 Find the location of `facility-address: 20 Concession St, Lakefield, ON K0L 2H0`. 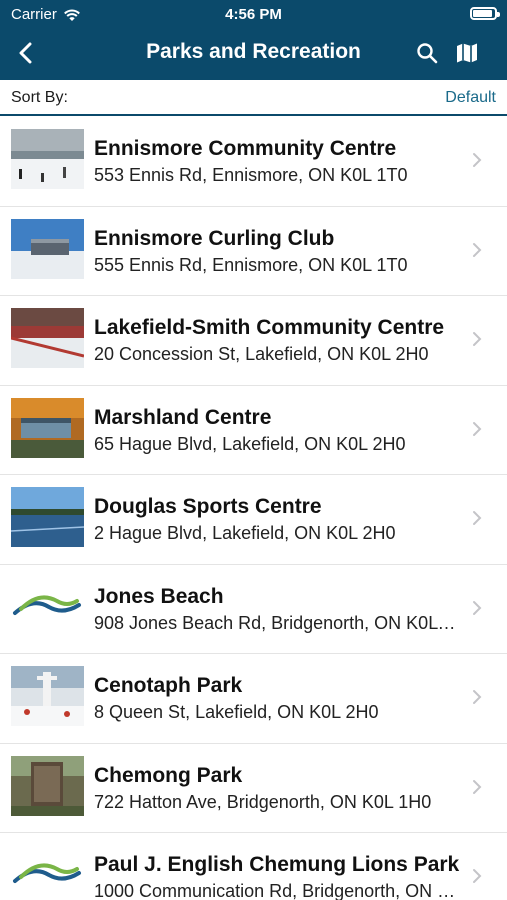

facility-address: 20 Concession St, Lakefield, ON K0L 2H0 is located at coordinates (261, 354).